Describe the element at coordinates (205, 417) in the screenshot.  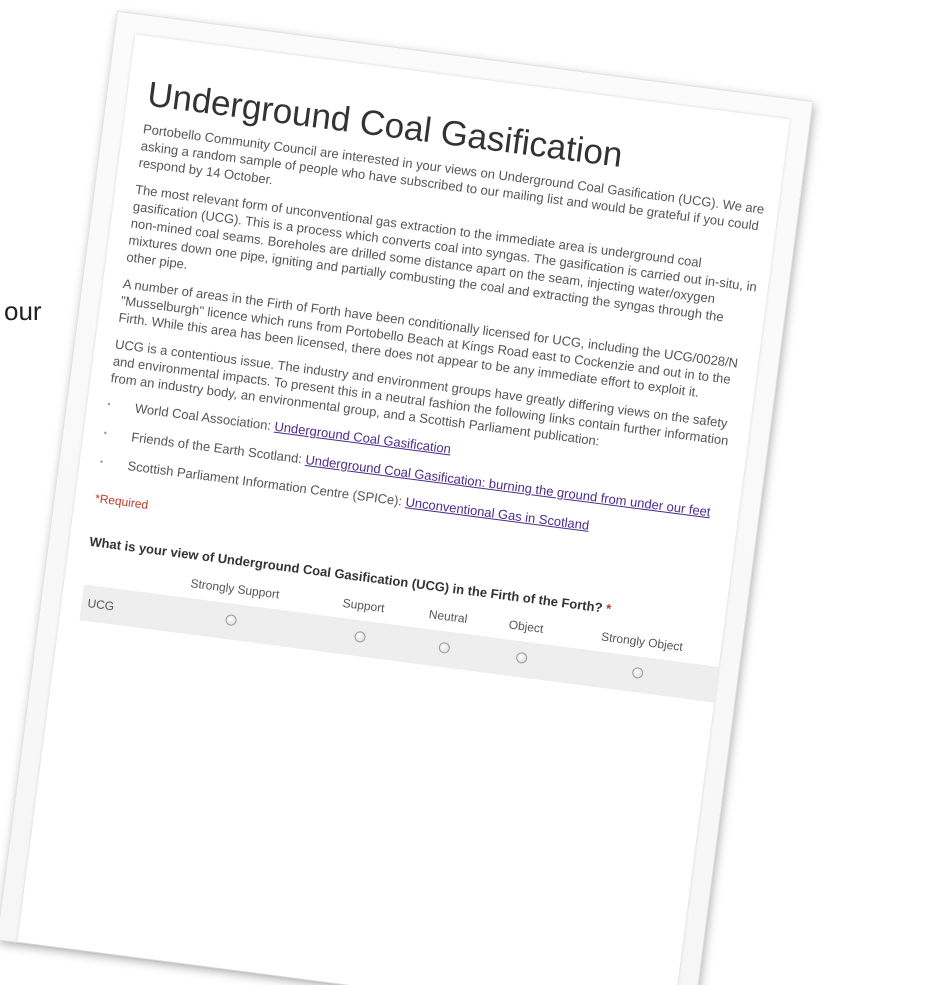
I see `link-source-label: World Coal Association:` at that location.